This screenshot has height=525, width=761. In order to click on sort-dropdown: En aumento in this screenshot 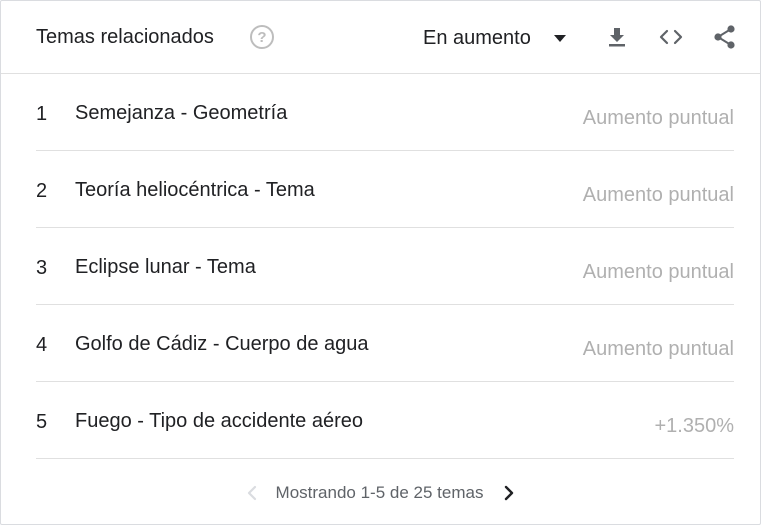, I will do `click(495, 38)`.